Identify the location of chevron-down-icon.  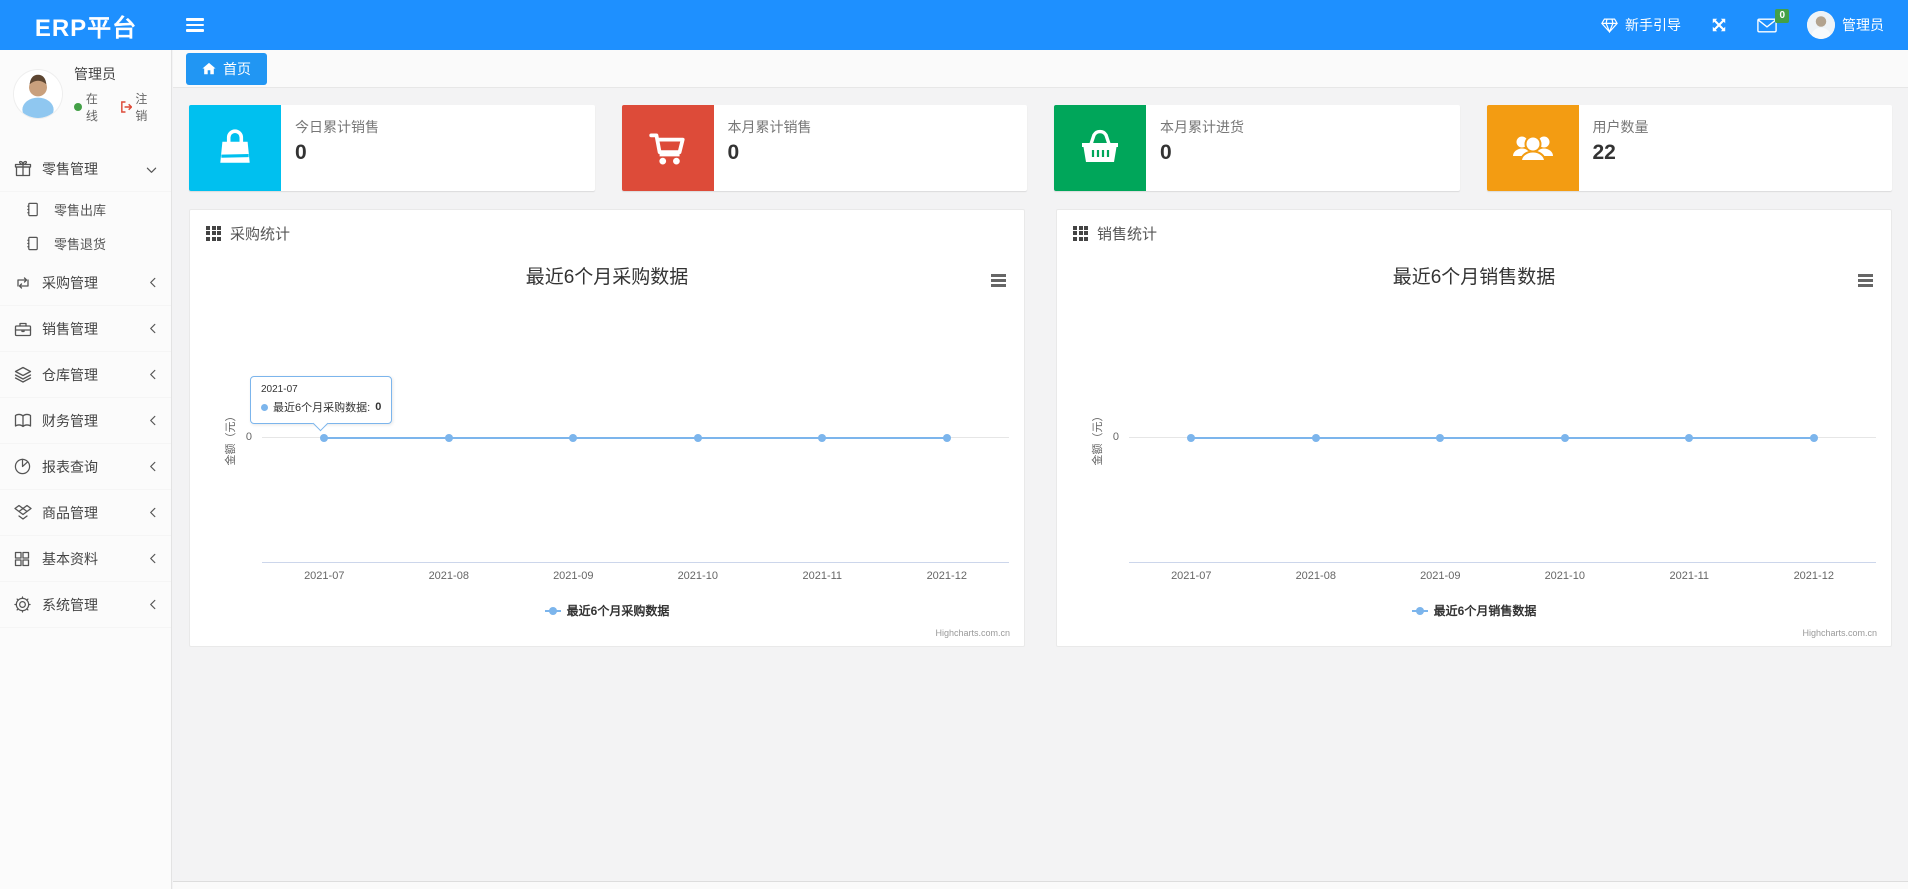
(151, 169).